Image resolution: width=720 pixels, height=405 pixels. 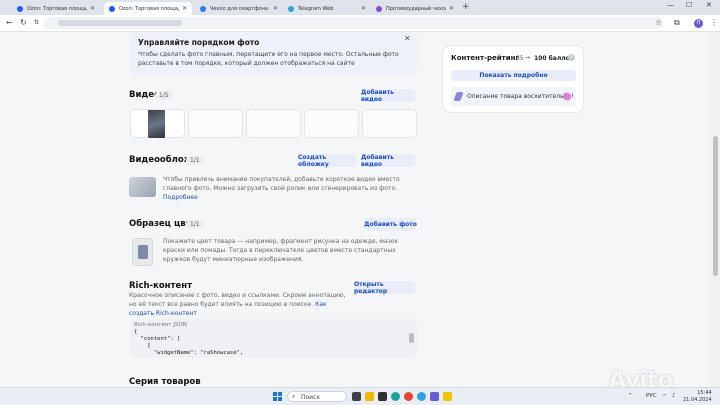 I want to click on wifi-icon: ⌔, so click(x=664, y=396).